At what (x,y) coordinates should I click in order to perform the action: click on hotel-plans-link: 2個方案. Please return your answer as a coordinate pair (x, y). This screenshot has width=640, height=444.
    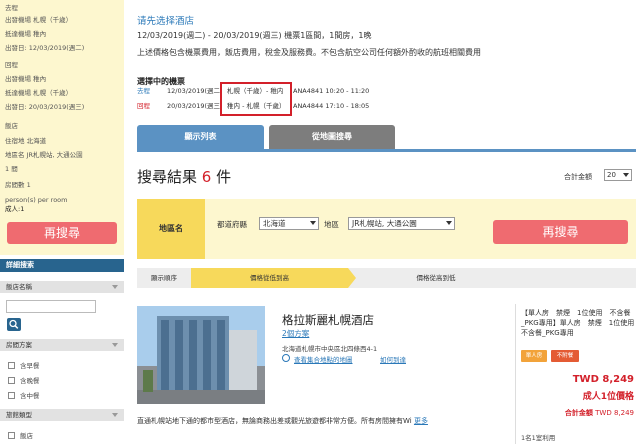
    Looking at the image, I should click on (295, 333).